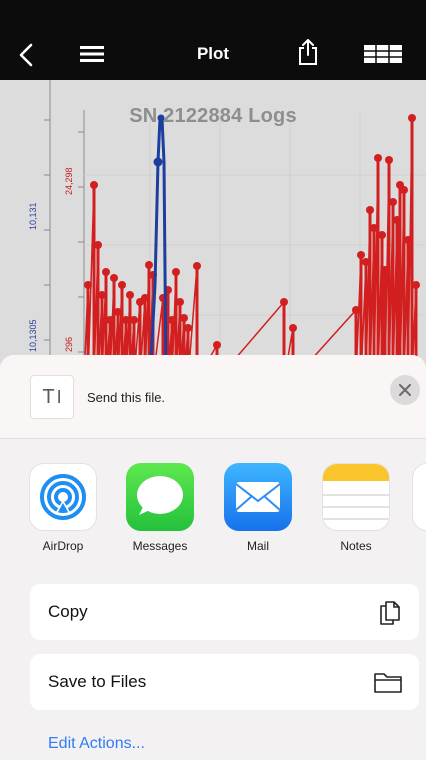 This screenshot has width=426, height=760. Describe the element at coordinates (213, 510) in the screenshot. I see `share-apps-row: AirDrop Messages Mail Notes` at that location.